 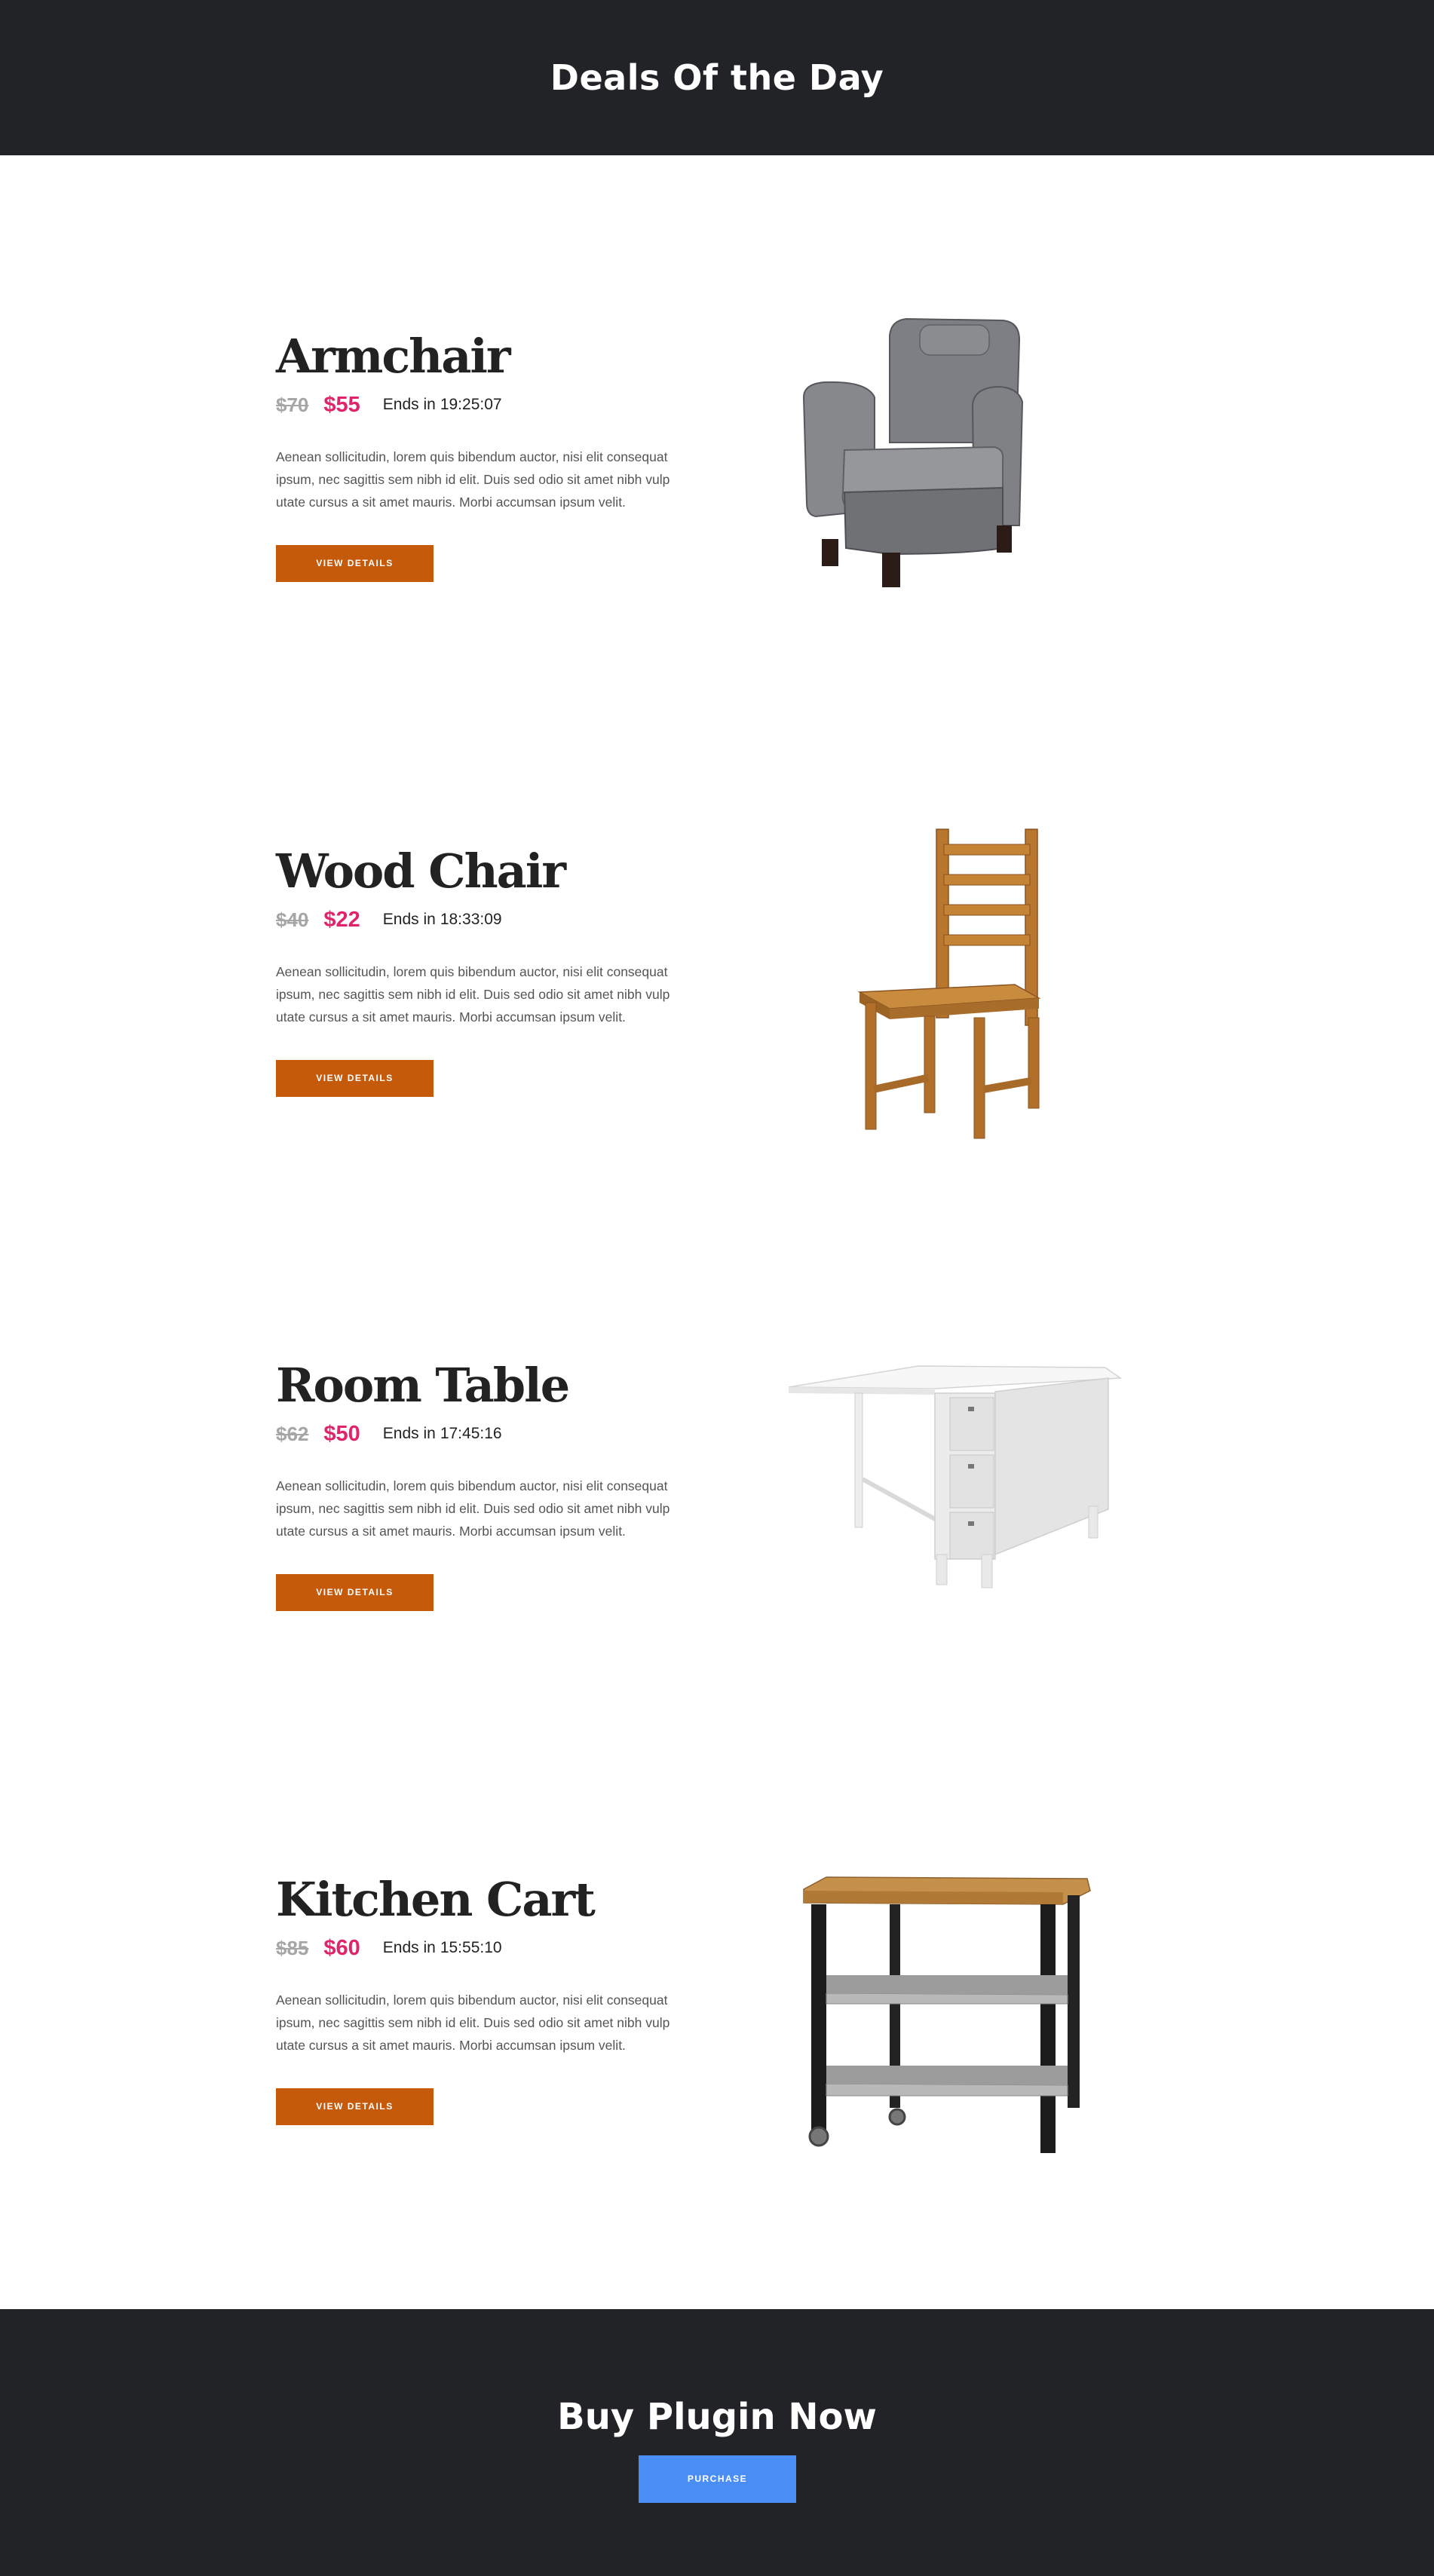 I want to click on page-header: Deals Of the Day, so click(x=717, y=77).